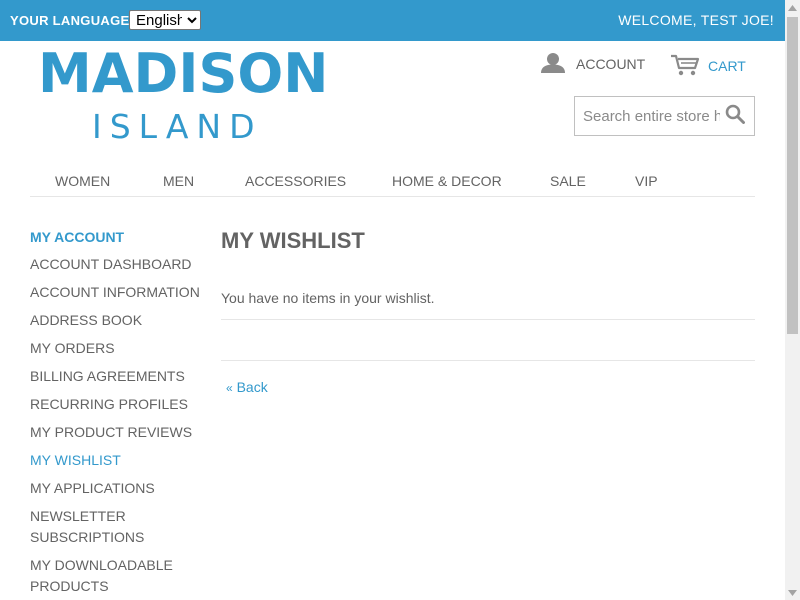  I want to click on sidebar-item-my-wishlist: MY WISHLIST, so click(120, 460).